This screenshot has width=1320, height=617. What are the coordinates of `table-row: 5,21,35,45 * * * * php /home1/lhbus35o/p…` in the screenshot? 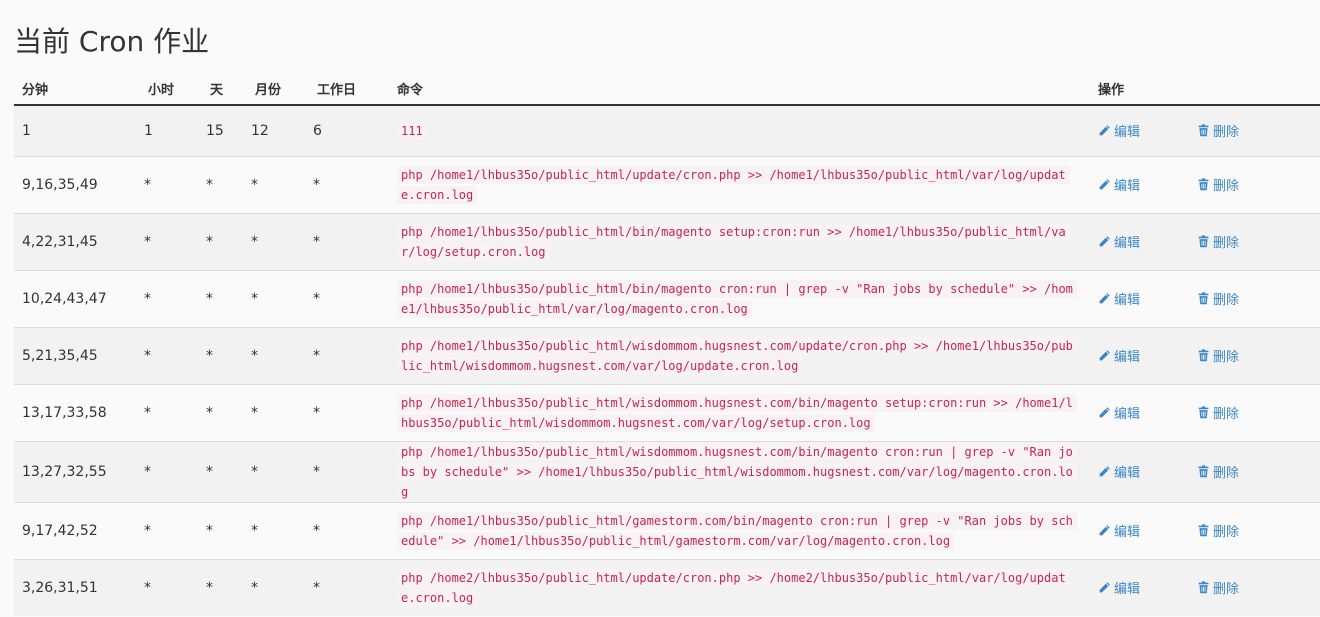 It's located at (667, 355).